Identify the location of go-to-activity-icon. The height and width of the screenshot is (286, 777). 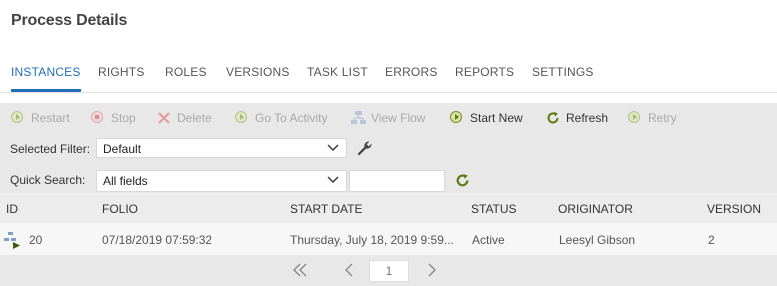
(242, 118).